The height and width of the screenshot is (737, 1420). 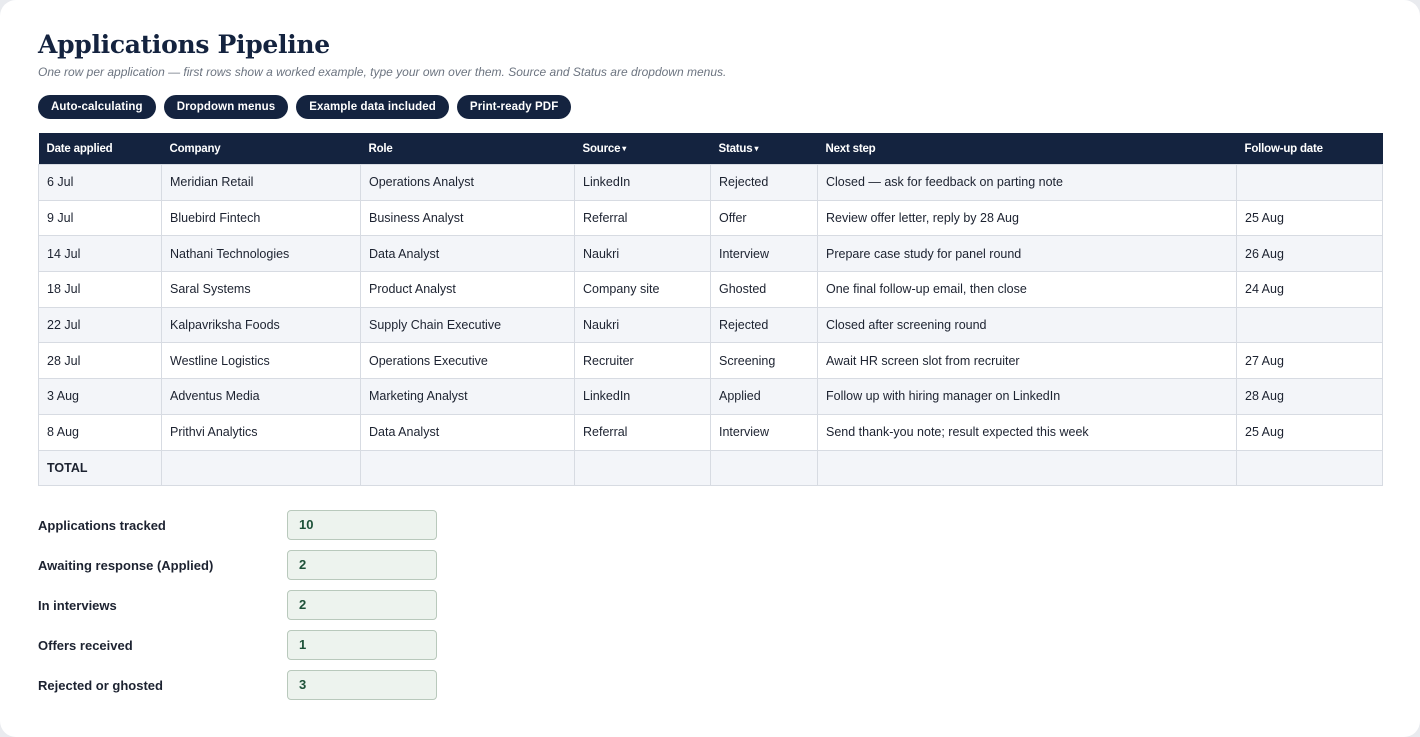 I want to click on cell-date: 9 Jul, so click(x=100, y=218).